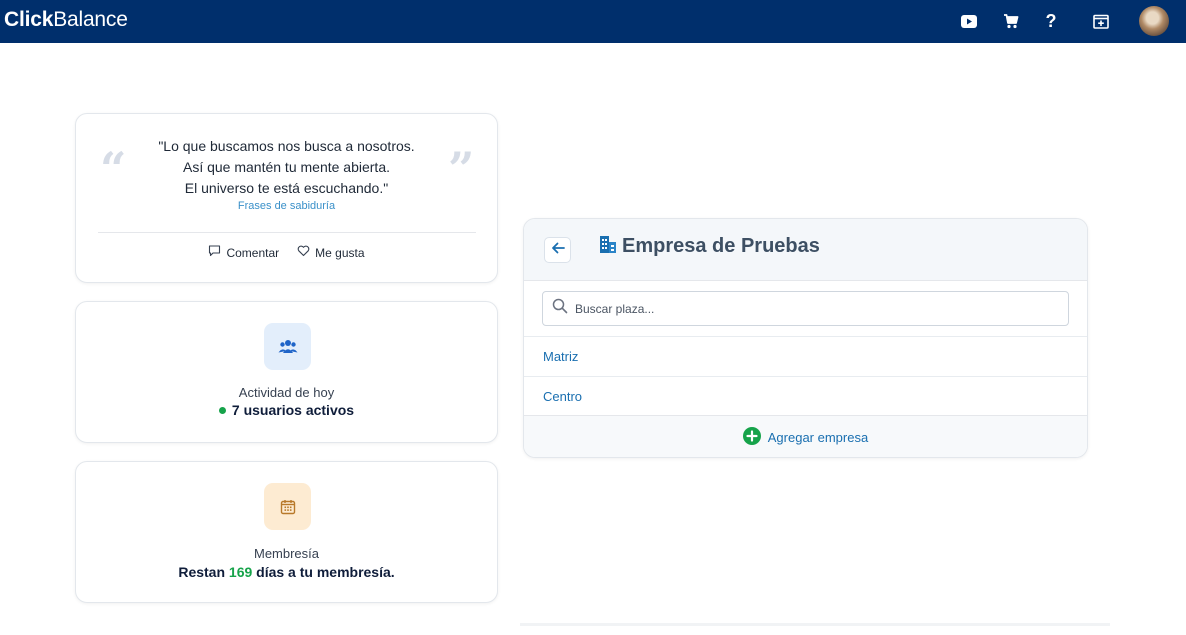 The image size is (1186, 635). Describe the element at coordinates (608, 246) in the screenshot. I see `building-icon` at that location.